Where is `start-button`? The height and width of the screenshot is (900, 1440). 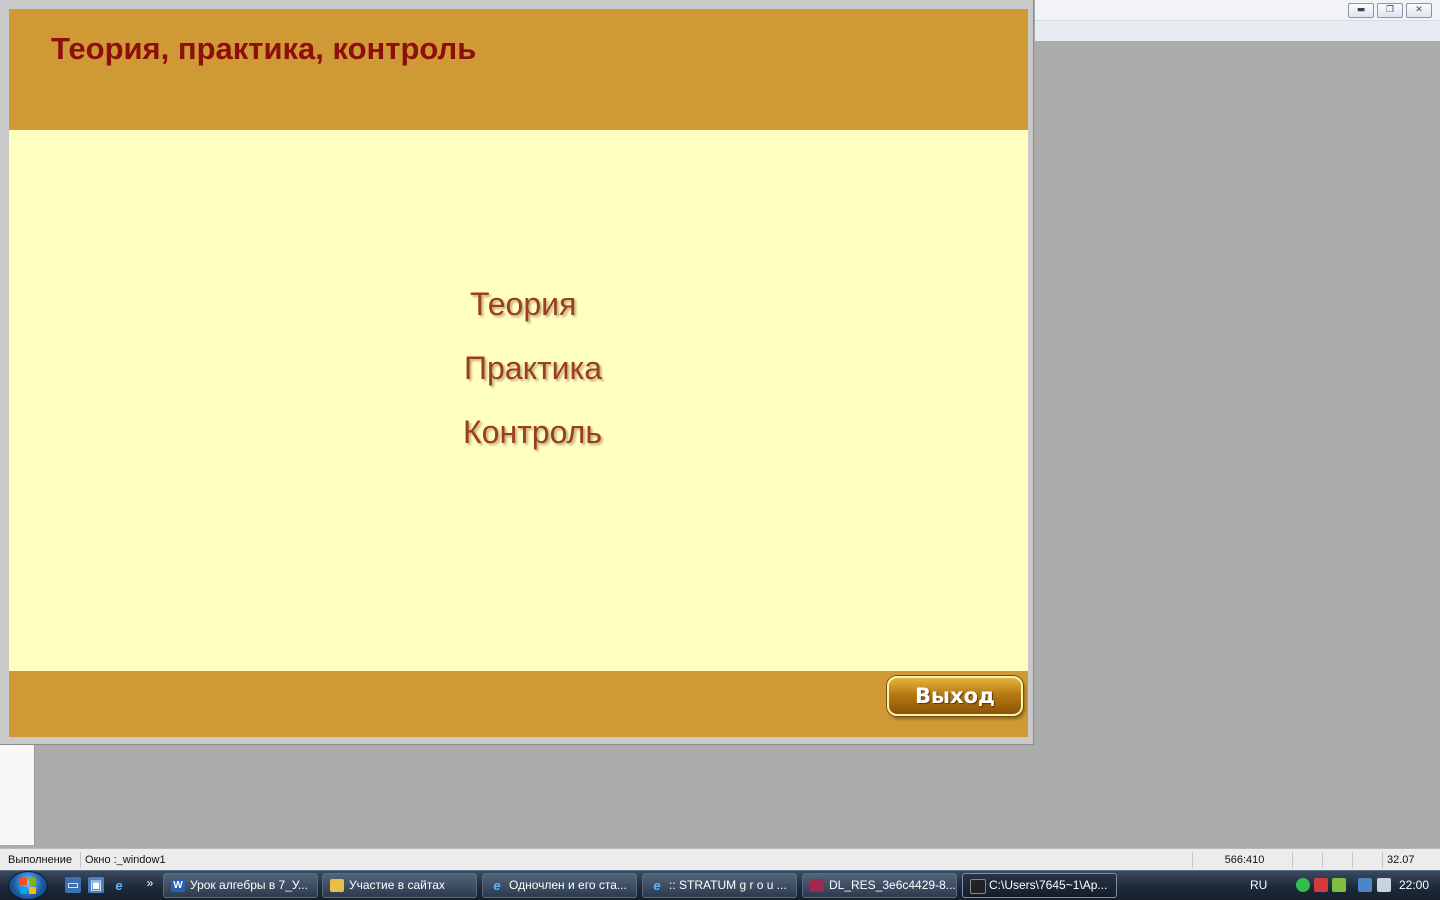 start-button is located at coordinates (28, 885).